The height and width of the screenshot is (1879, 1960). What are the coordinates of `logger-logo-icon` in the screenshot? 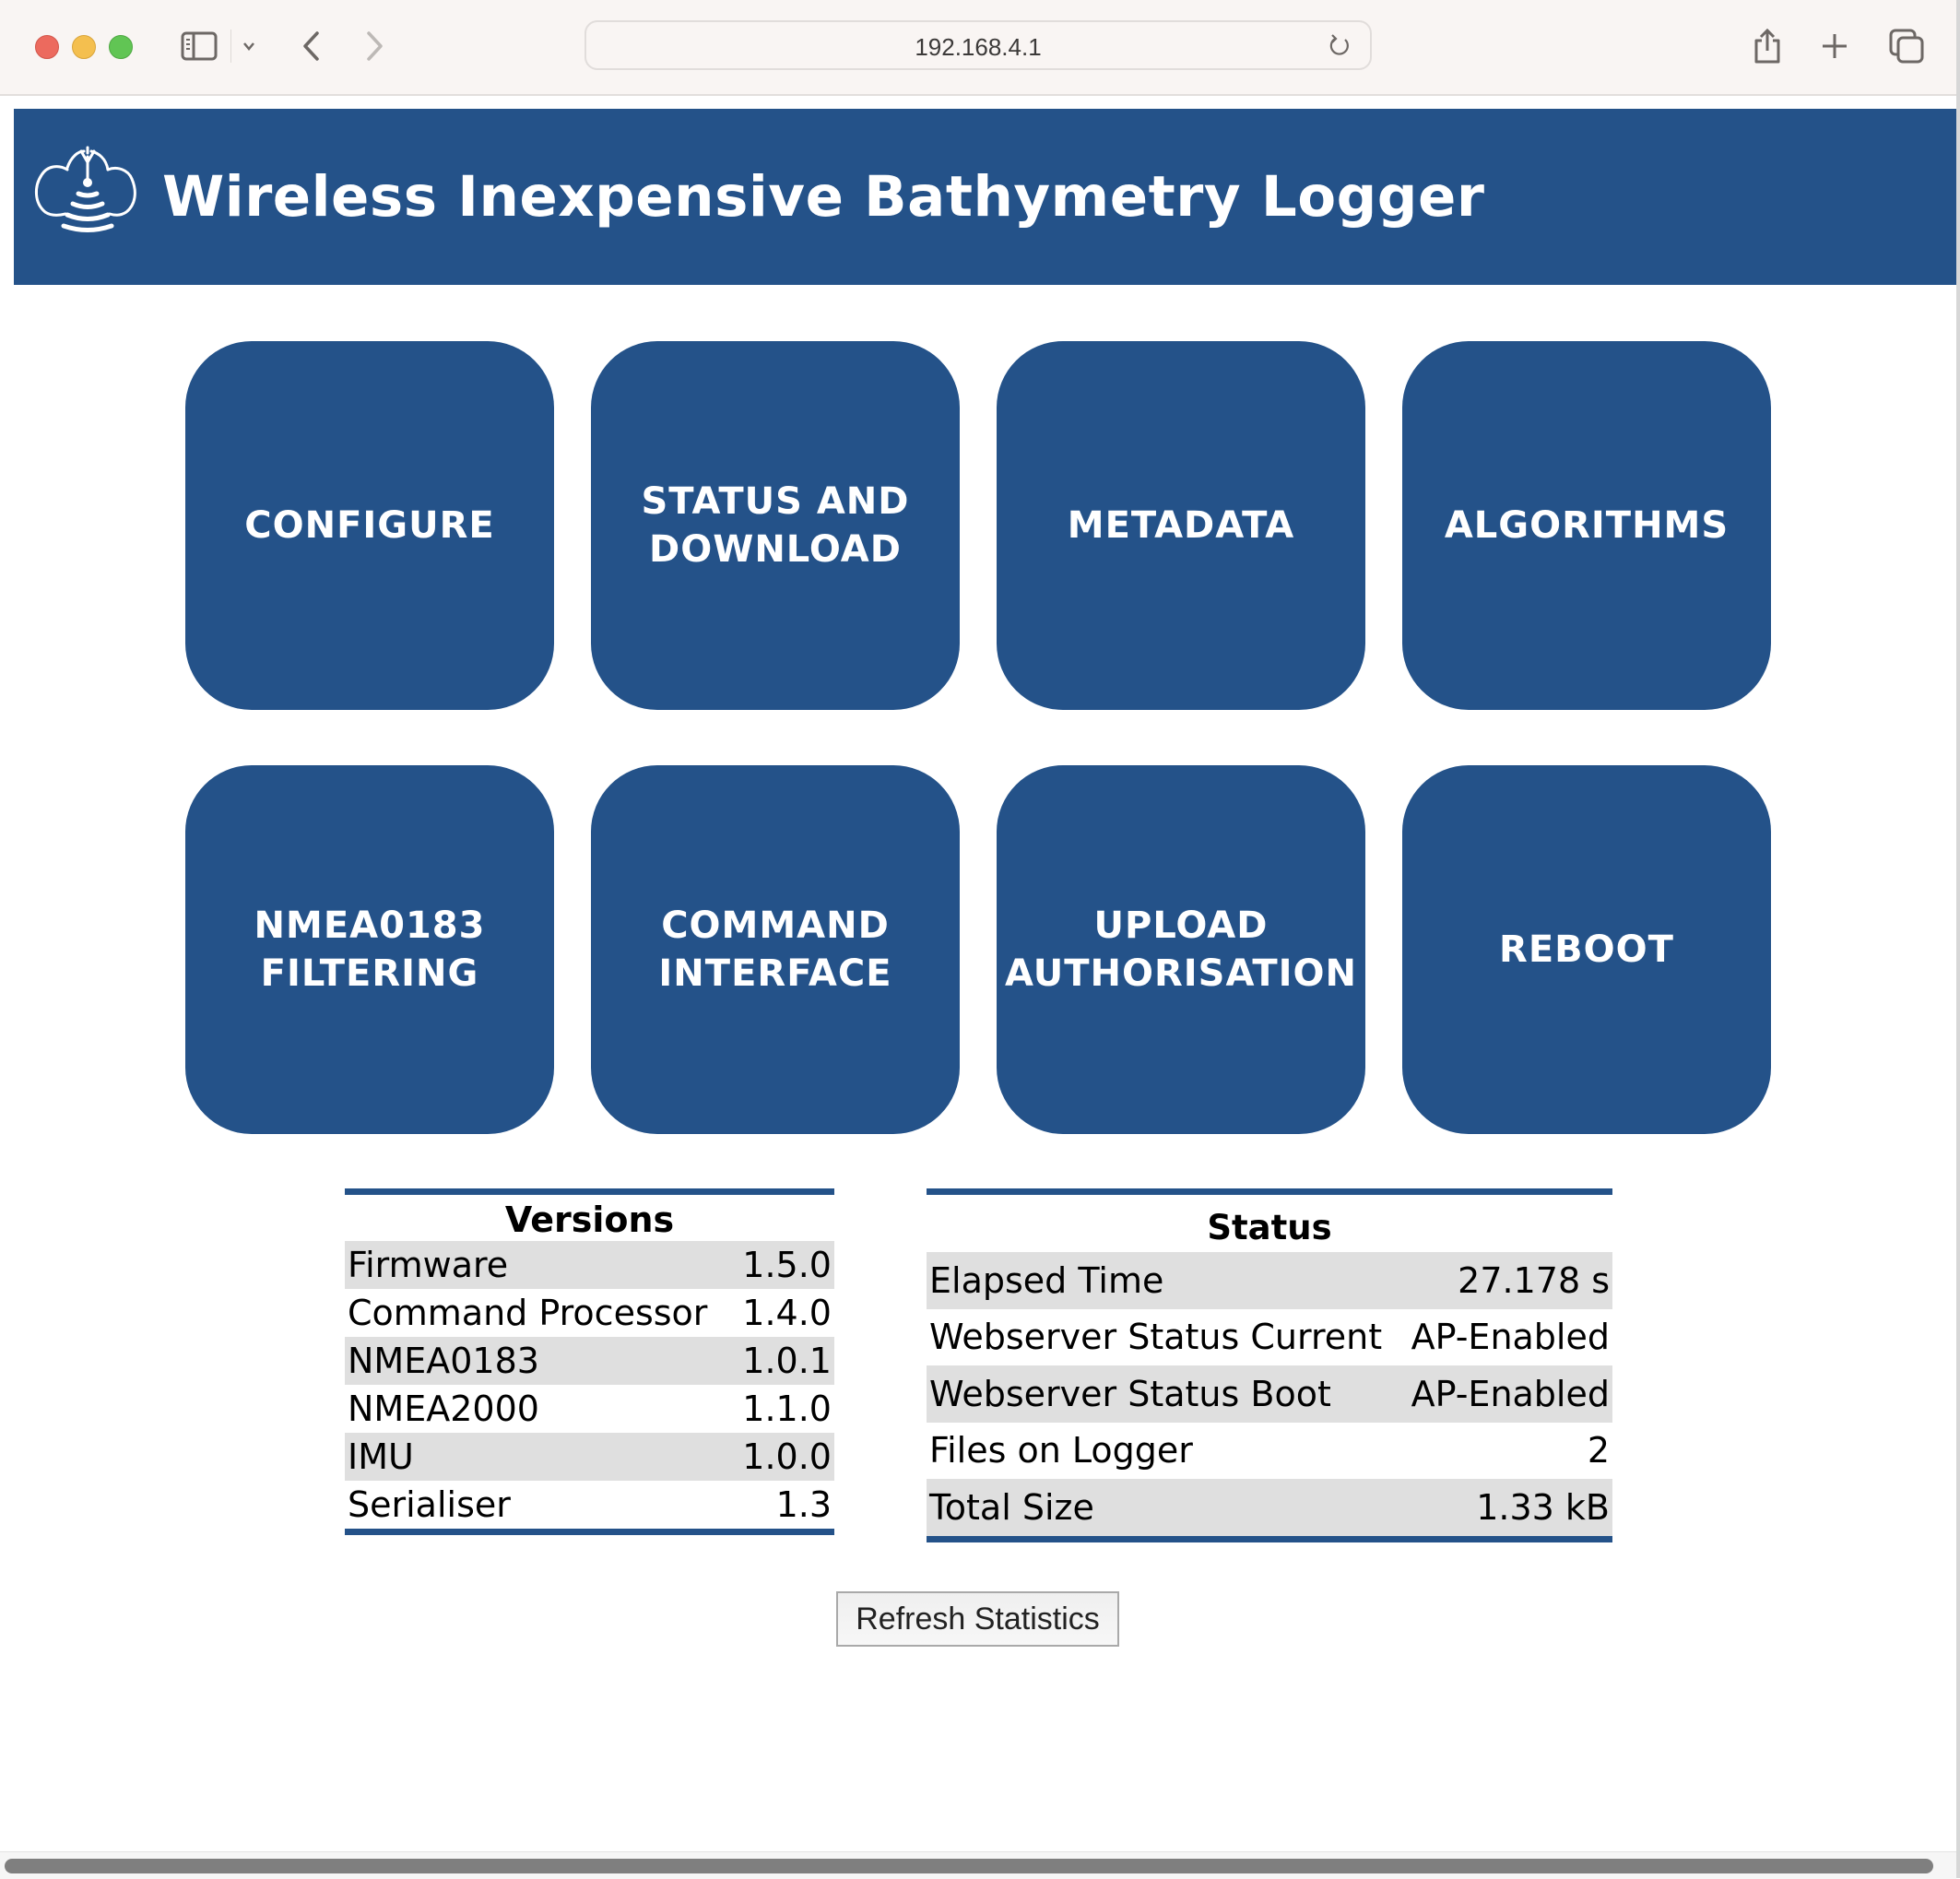 It's located at (85, 189).